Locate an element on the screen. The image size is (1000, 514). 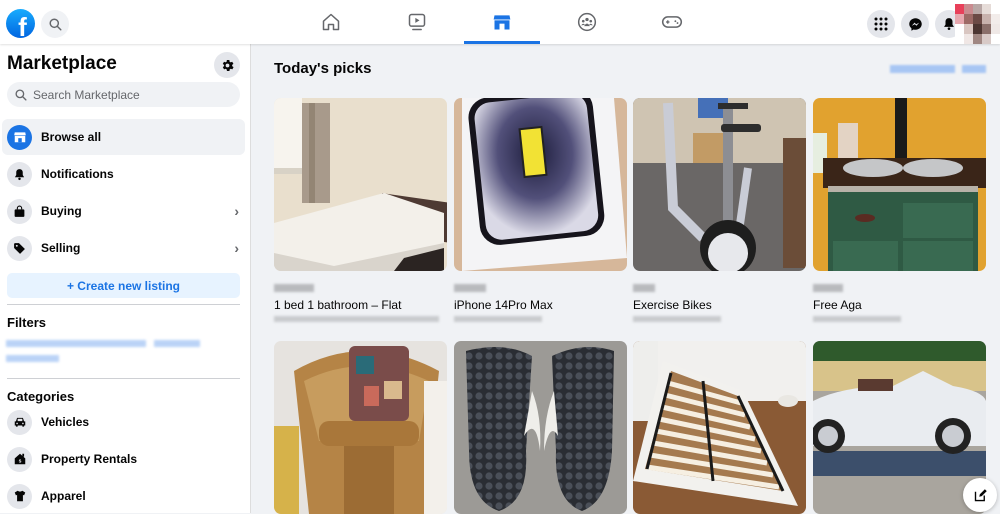
listing-photo-bed-frame is located at coordinates (719, 427).